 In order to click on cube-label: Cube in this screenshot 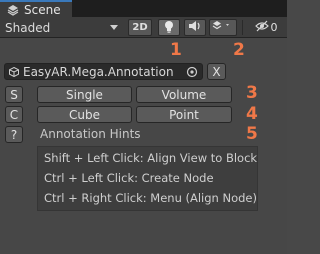, I will do `click(84, 114)`.